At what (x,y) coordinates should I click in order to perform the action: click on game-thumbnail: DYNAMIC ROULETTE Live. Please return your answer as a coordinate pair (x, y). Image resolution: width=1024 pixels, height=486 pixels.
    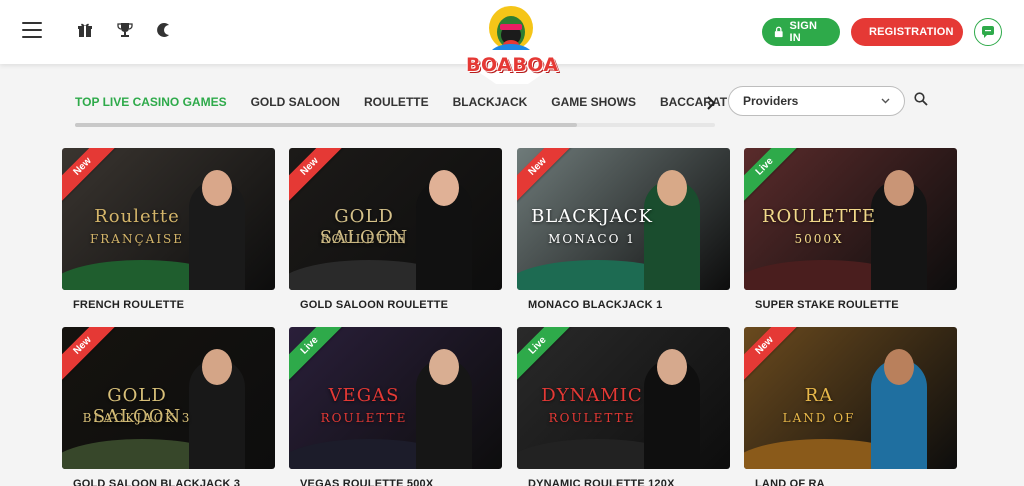
    Looking at the image, I should click on (623, 398).